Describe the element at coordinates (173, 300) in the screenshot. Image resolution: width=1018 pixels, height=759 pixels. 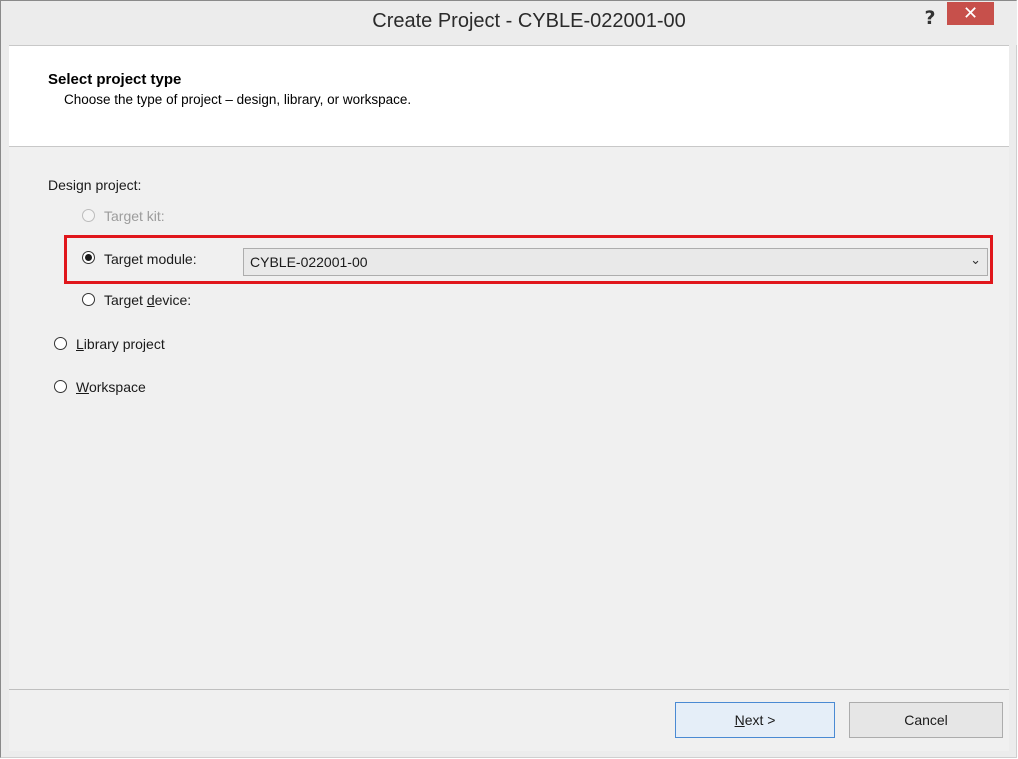
I see `target-device-label-post: evice:` at that location.